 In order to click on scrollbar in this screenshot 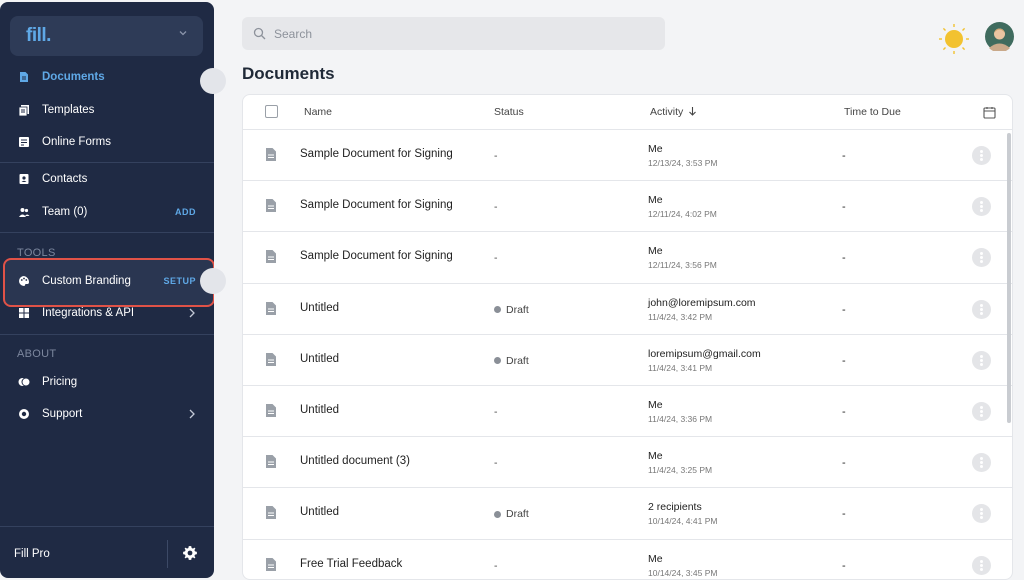, I will do `click(1009, 278)`.